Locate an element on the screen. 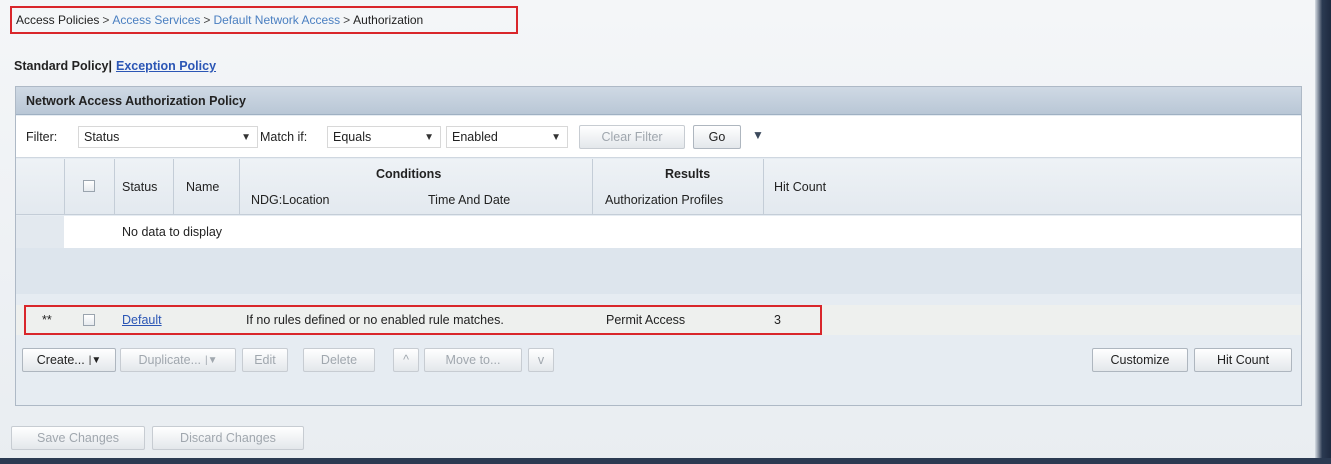 The image size is (1331, 464). move-up-button: ^ is located at coordinates (406, 360).